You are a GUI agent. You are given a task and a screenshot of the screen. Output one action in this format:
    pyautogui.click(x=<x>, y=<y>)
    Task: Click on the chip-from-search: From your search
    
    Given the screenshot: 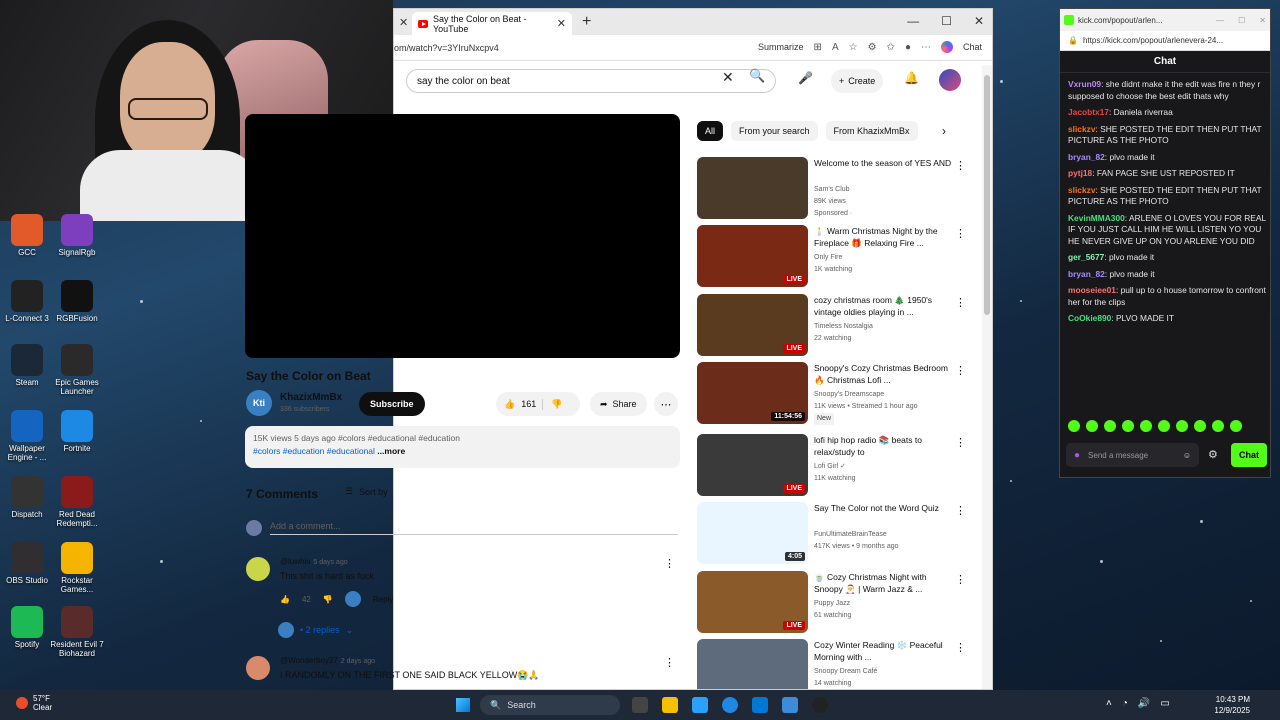 What is the action you would take?
    pyautogui.click(x=774, y=131)
    